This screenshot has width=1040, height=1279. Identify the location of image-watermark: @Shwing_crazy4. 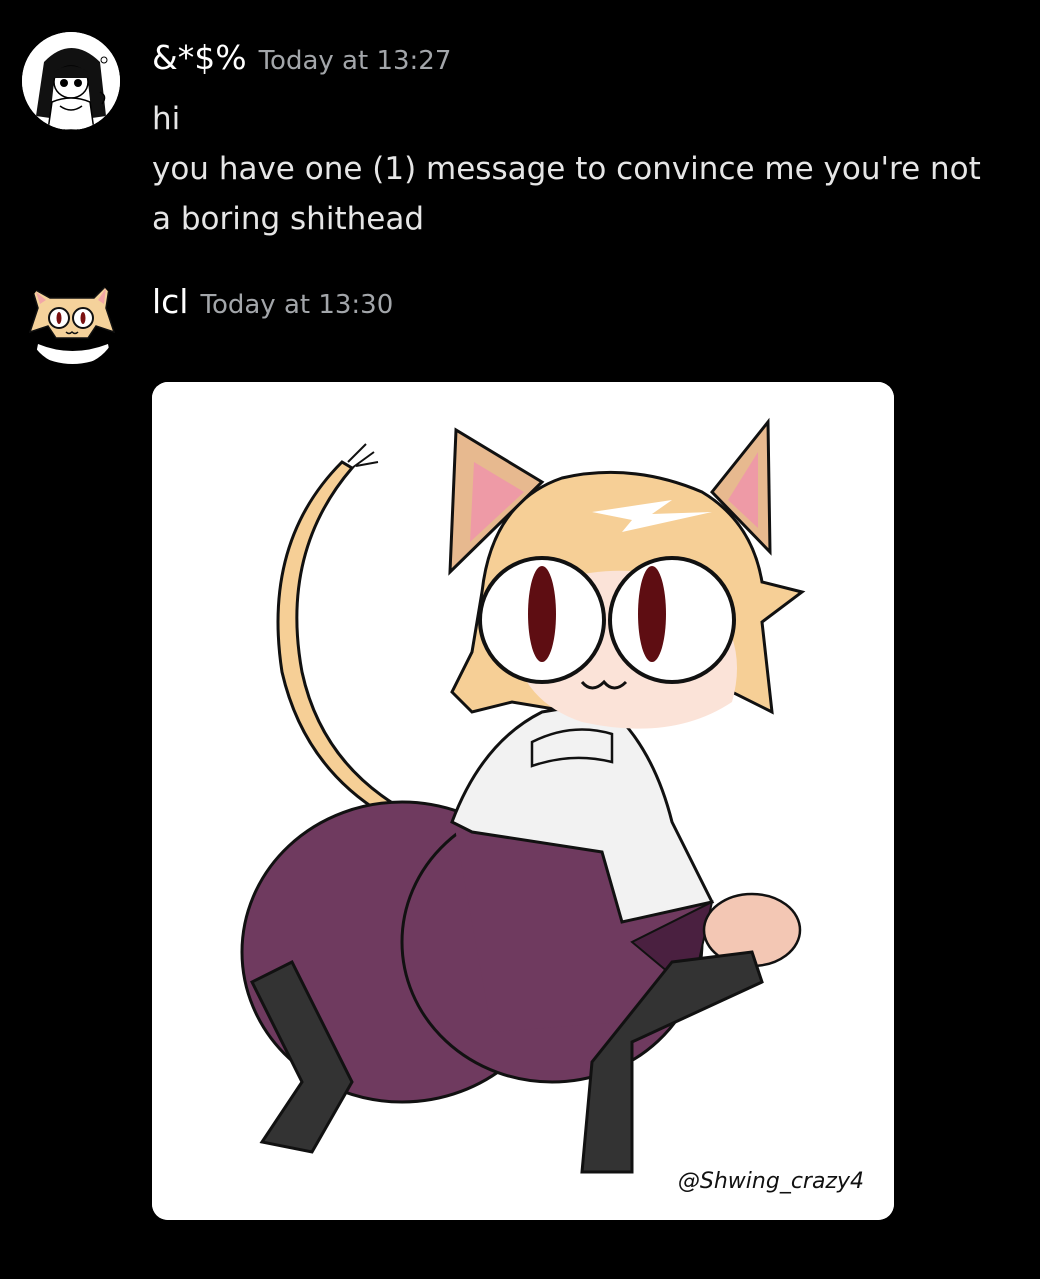
(770, 1181).